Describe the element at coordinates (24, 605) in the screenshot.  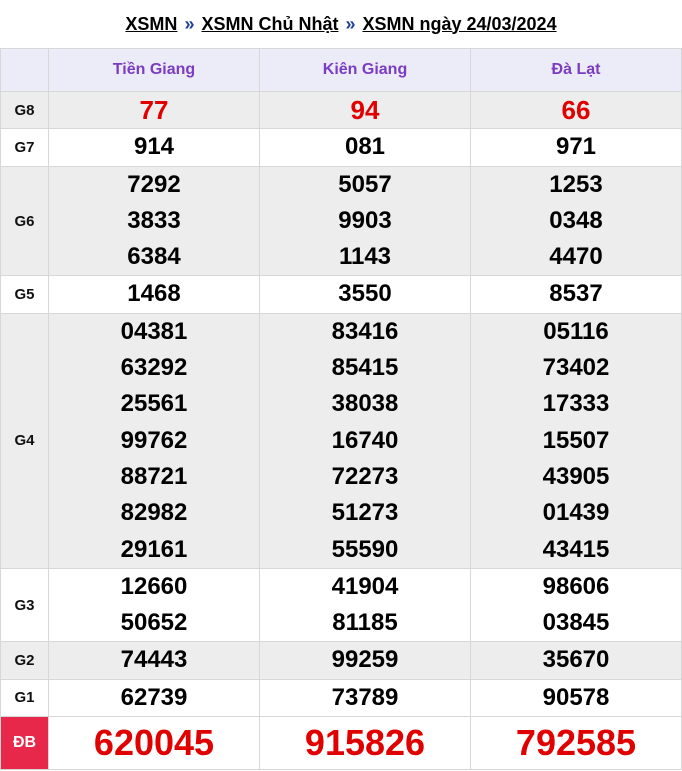
I see `prize-label: G3` at that location.